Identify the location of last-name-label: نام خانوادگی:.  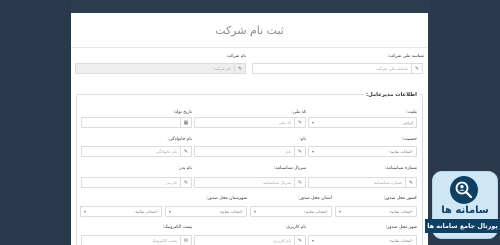
(179, 139).